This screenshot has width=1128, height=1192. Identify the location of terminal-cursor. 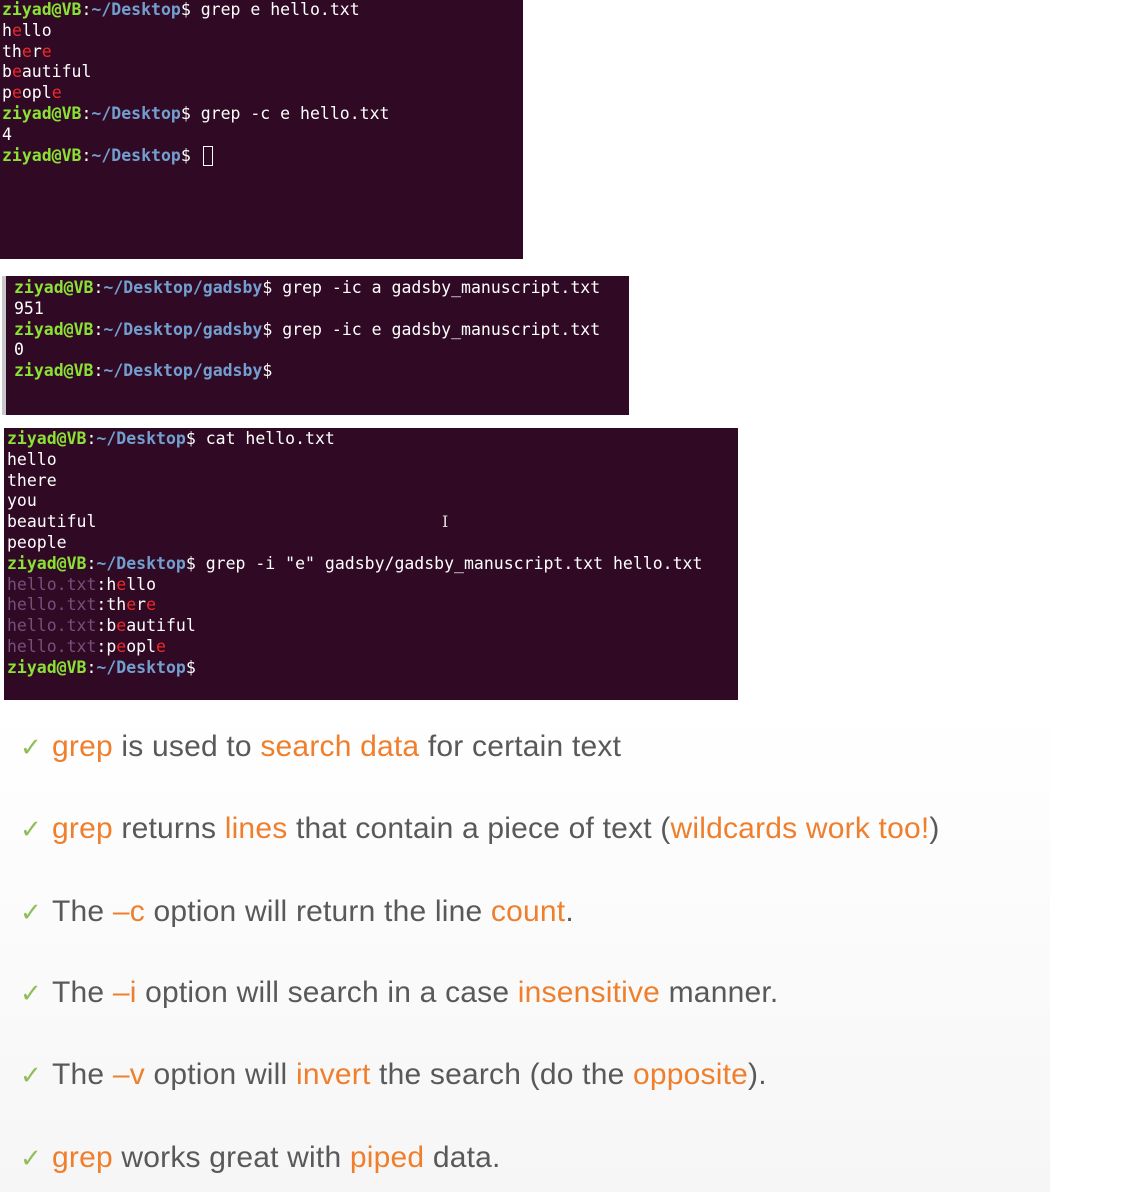
(207, 155).